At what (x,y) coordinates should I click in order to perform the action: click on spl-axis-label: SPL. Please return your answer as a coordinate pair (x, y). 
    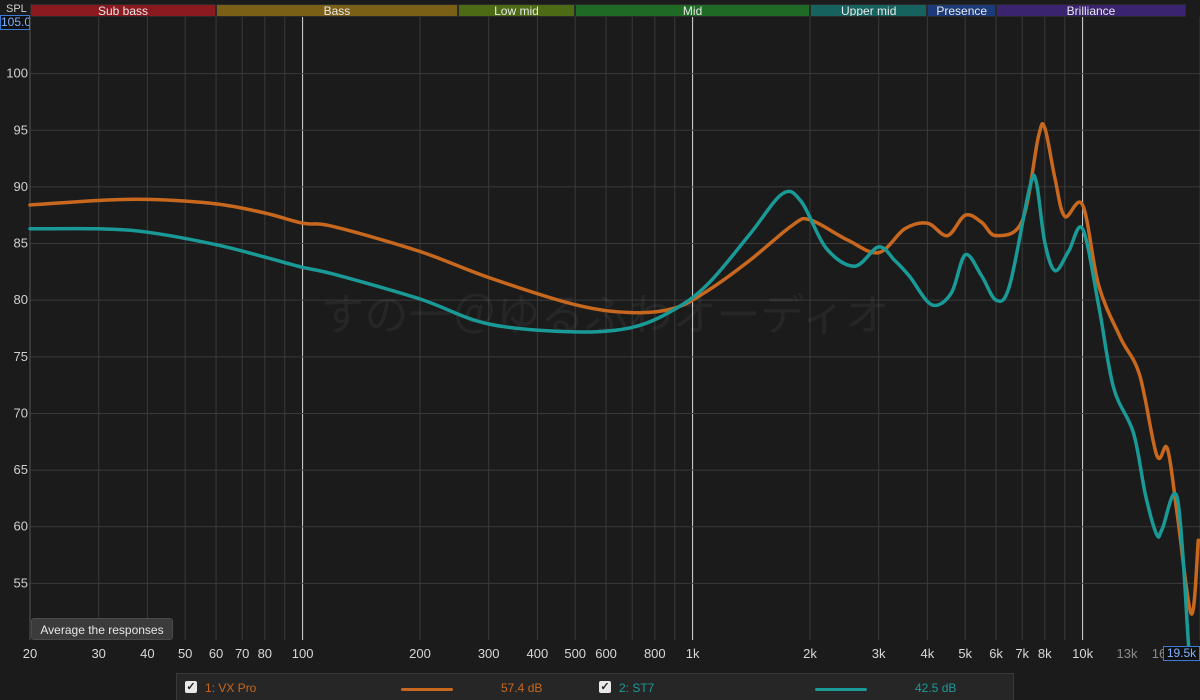
    Looking at the image, I should click on (16, 9).